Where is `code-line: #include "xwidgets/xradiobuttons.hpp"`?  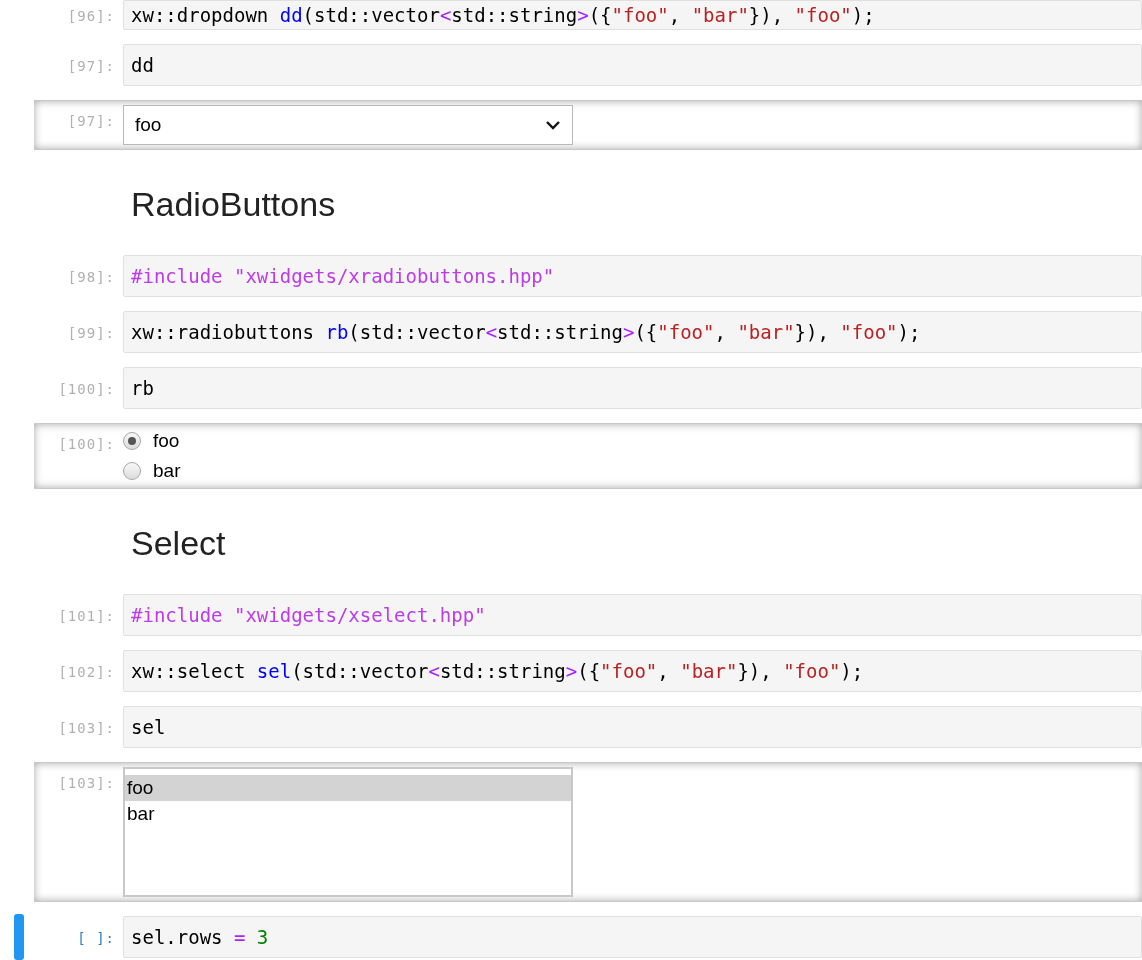 code-line: #include "xwidgets/xradiobuttons.hpp" is located at coordinates (343, 276).